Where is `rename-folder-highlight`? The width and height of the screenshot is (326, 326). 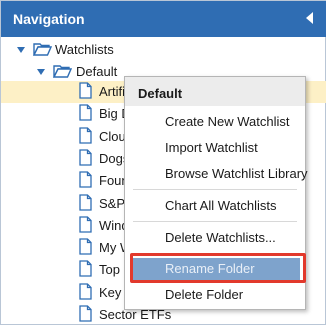
rename-folder-highlight is located at coordinates (218, 268).